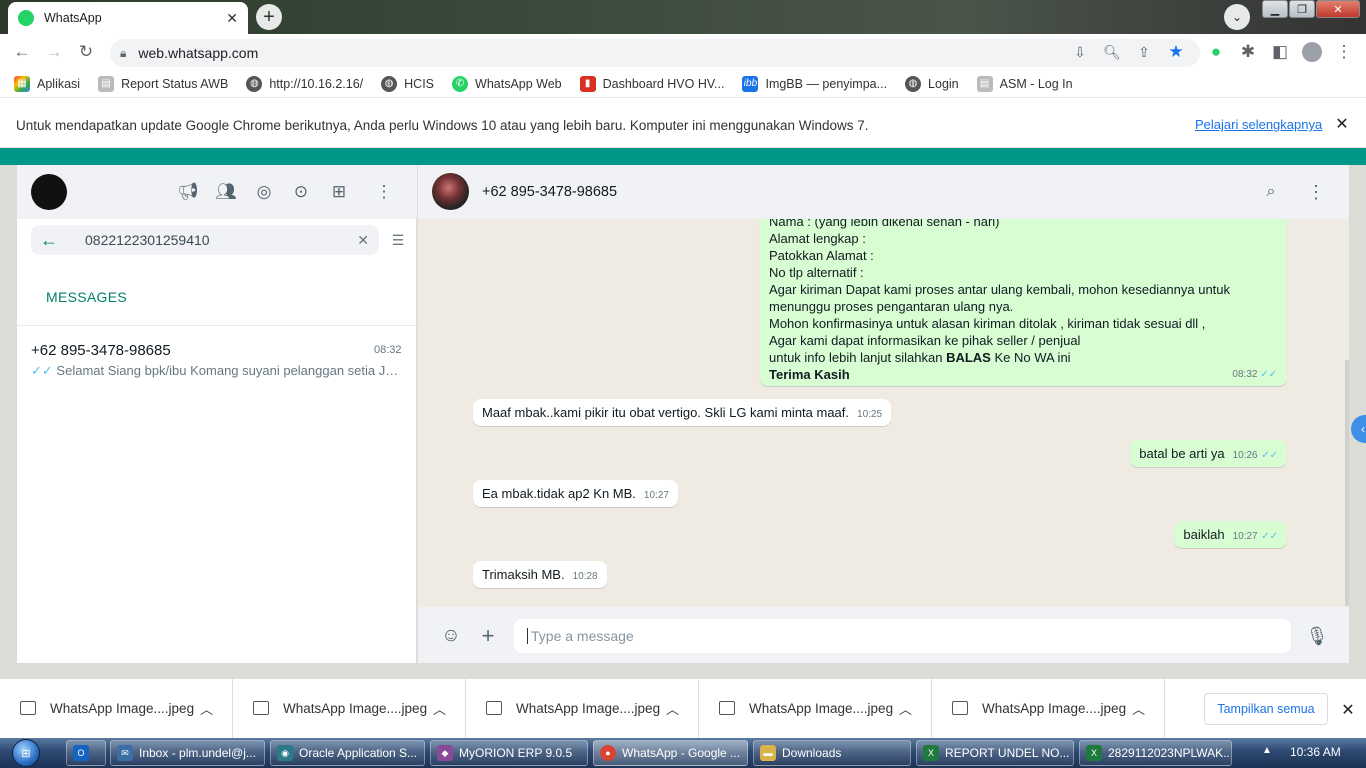 This screenshot has width=1366, height=768. What do you see at coordinates (902, 636) in the screenshot?
I see `message-input: Type a message` at bounding box center [902, 636].